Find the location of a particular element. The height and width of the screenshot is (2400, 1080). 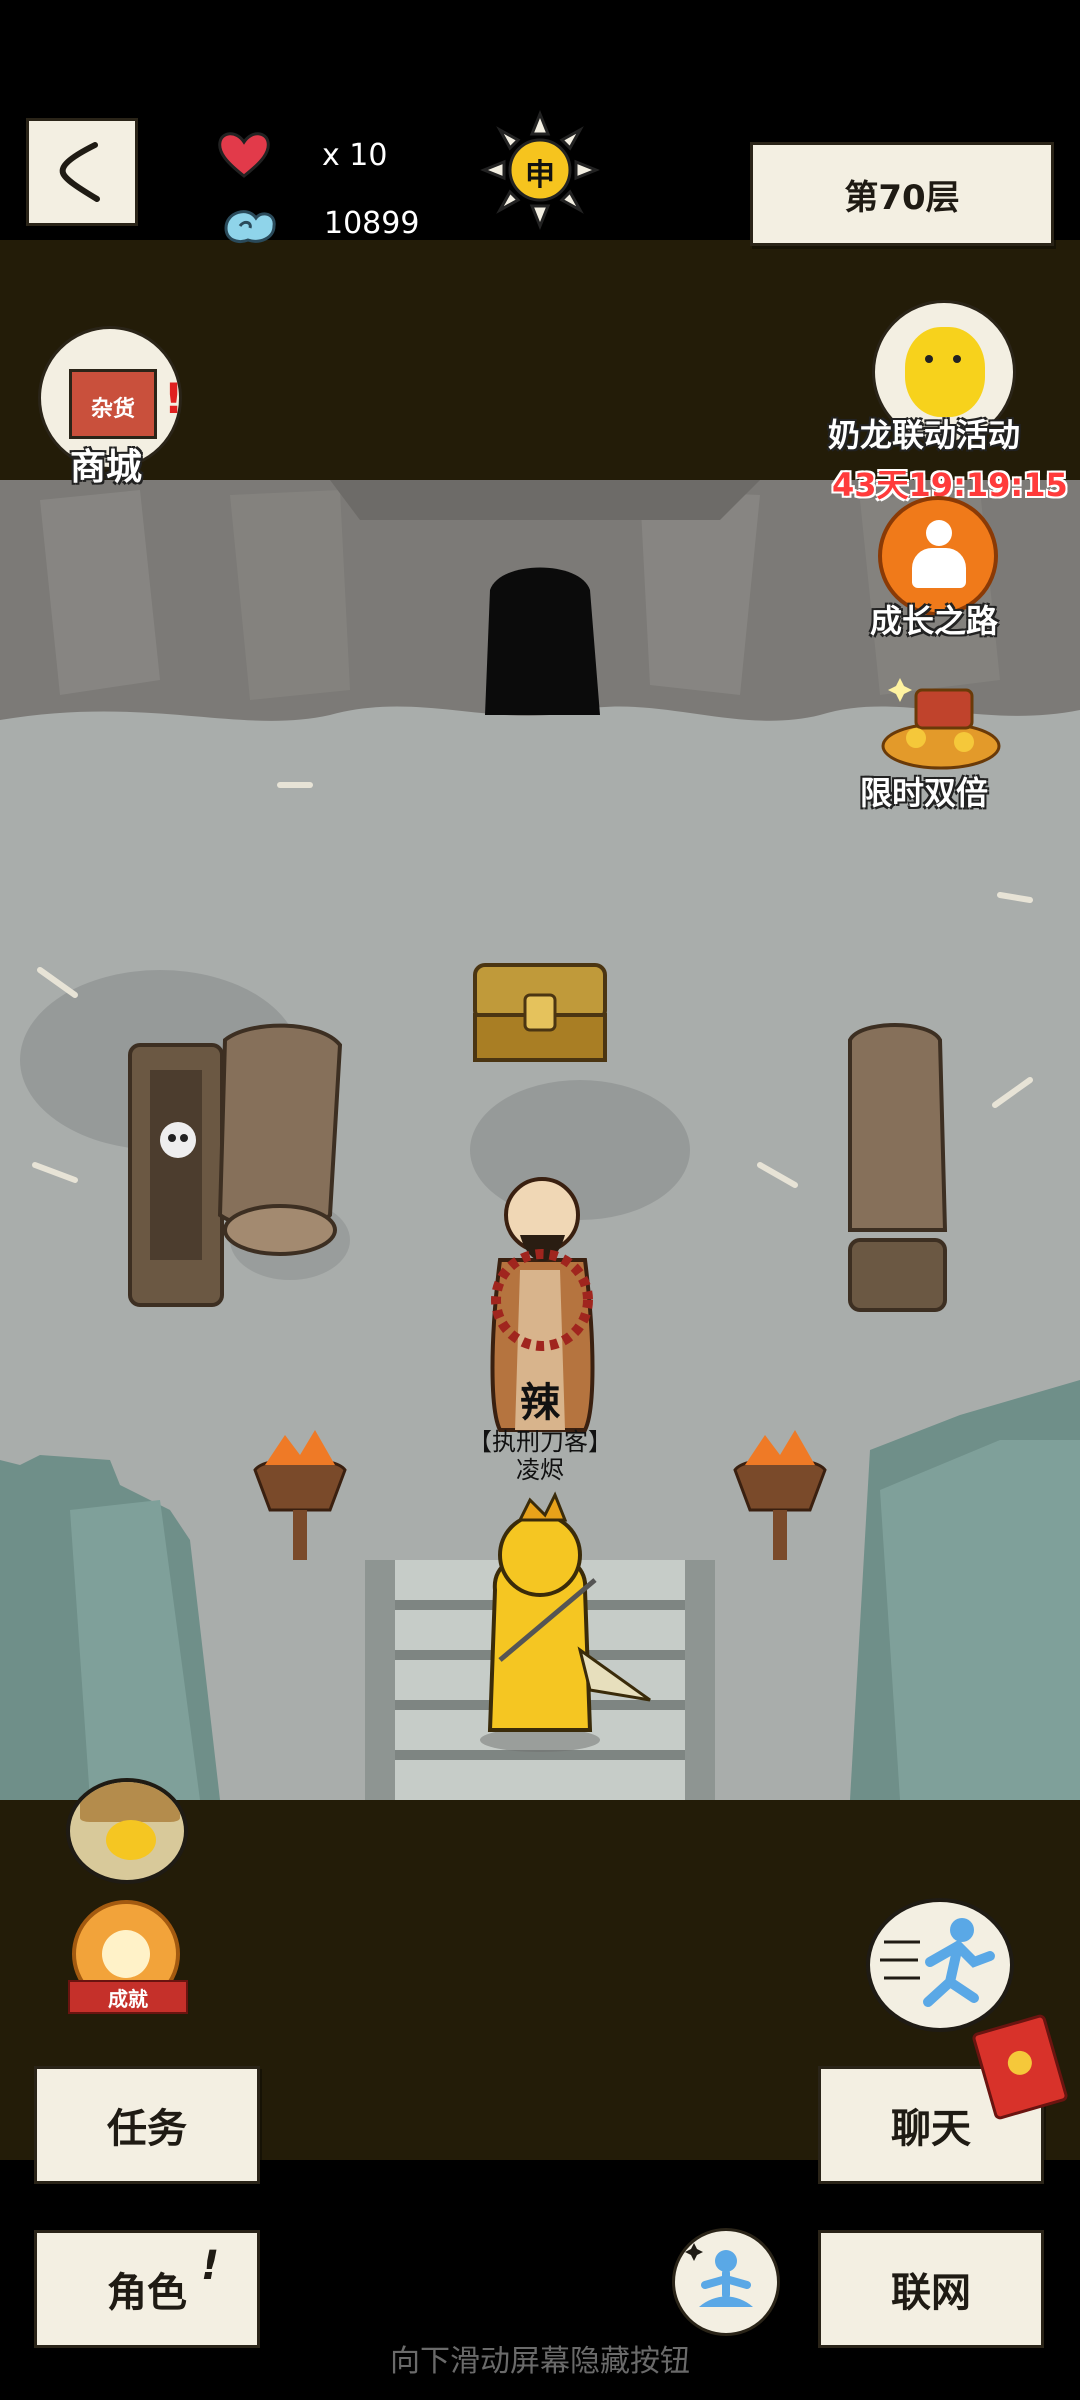

time-of-day-indicator: 申 is located at coordinates (540, 170).